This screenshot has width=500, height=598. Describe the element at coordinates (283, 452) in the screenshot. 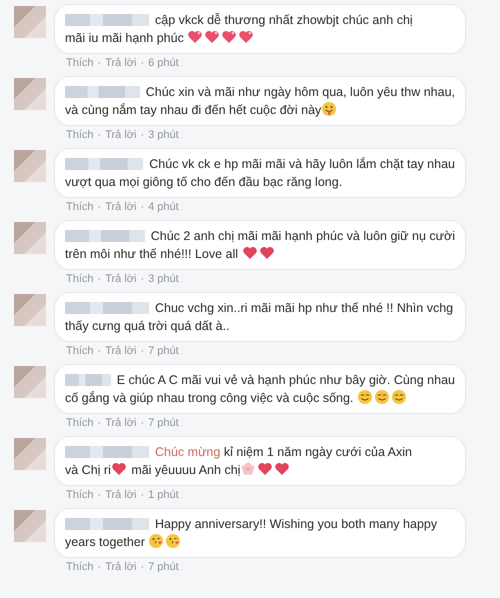

I see `comment-text: Chúc mừng kỉ niệm 1 năm ngày cưới của Axin` at that location.